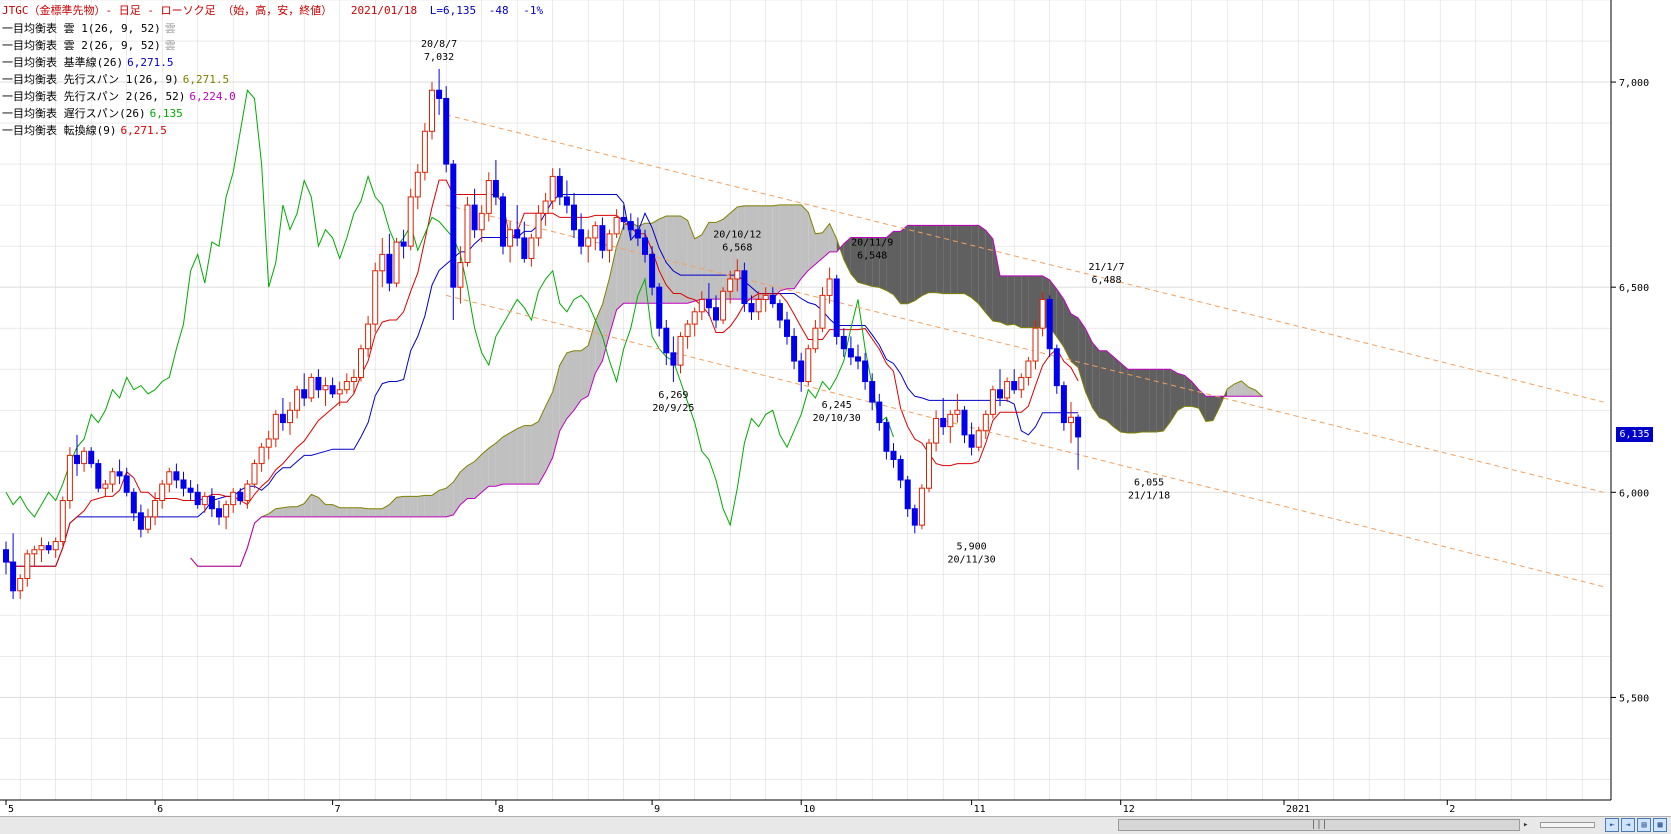 The width and height of the screenshot is (1671, 834). I want to click on zoom-in-icon: ⇥, so click(1628, 825).